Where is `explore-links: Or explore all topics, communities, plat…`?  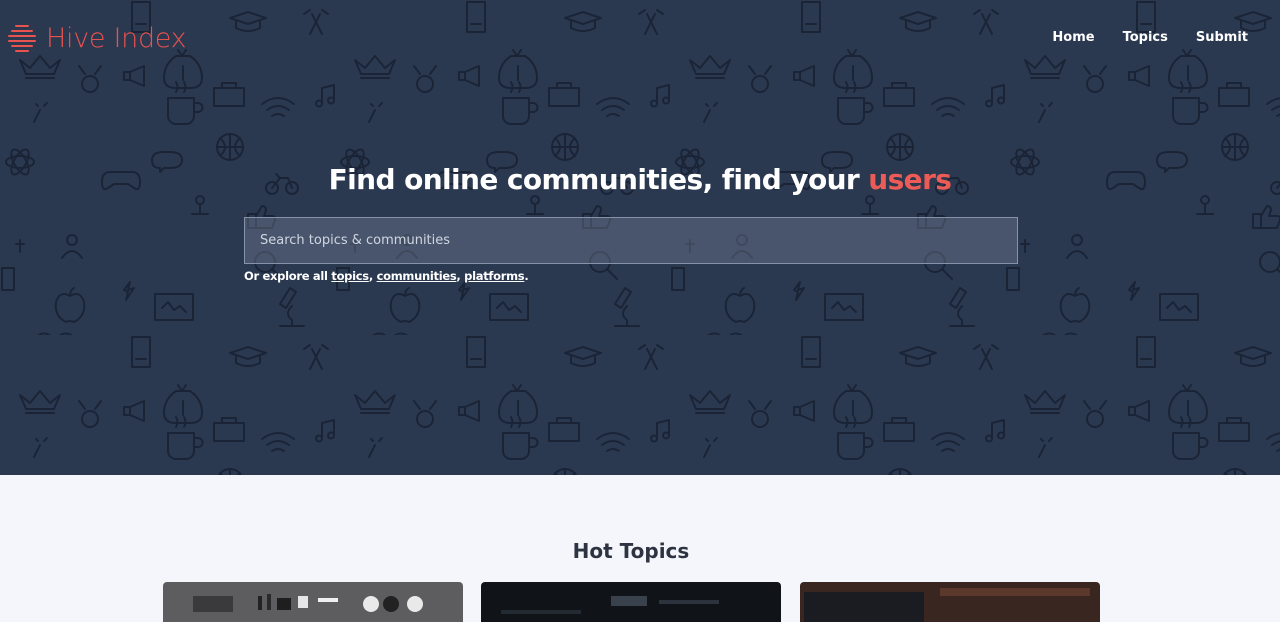
explore-links: Or explore all topics, communities, plat… is located at coordinates (386, 276).